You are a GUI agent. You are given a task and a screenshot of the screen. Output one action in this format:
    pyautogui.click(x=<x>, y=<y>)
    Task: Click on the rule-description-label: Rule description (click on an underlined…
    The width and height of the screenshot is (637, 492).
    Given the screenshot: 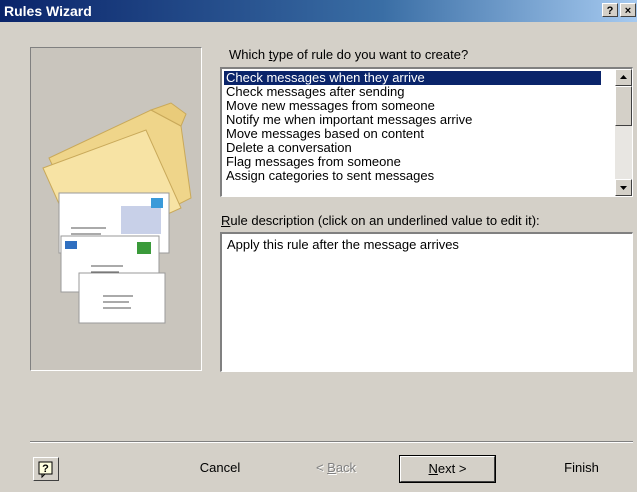 What is the action you would take?
    pyautogui.click(x=380, y=220)
    